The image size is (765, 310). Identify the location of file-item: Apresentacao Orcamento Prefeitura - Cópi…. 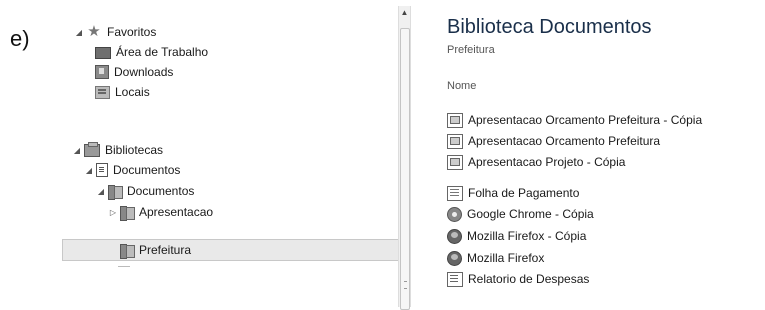
(574, 120).